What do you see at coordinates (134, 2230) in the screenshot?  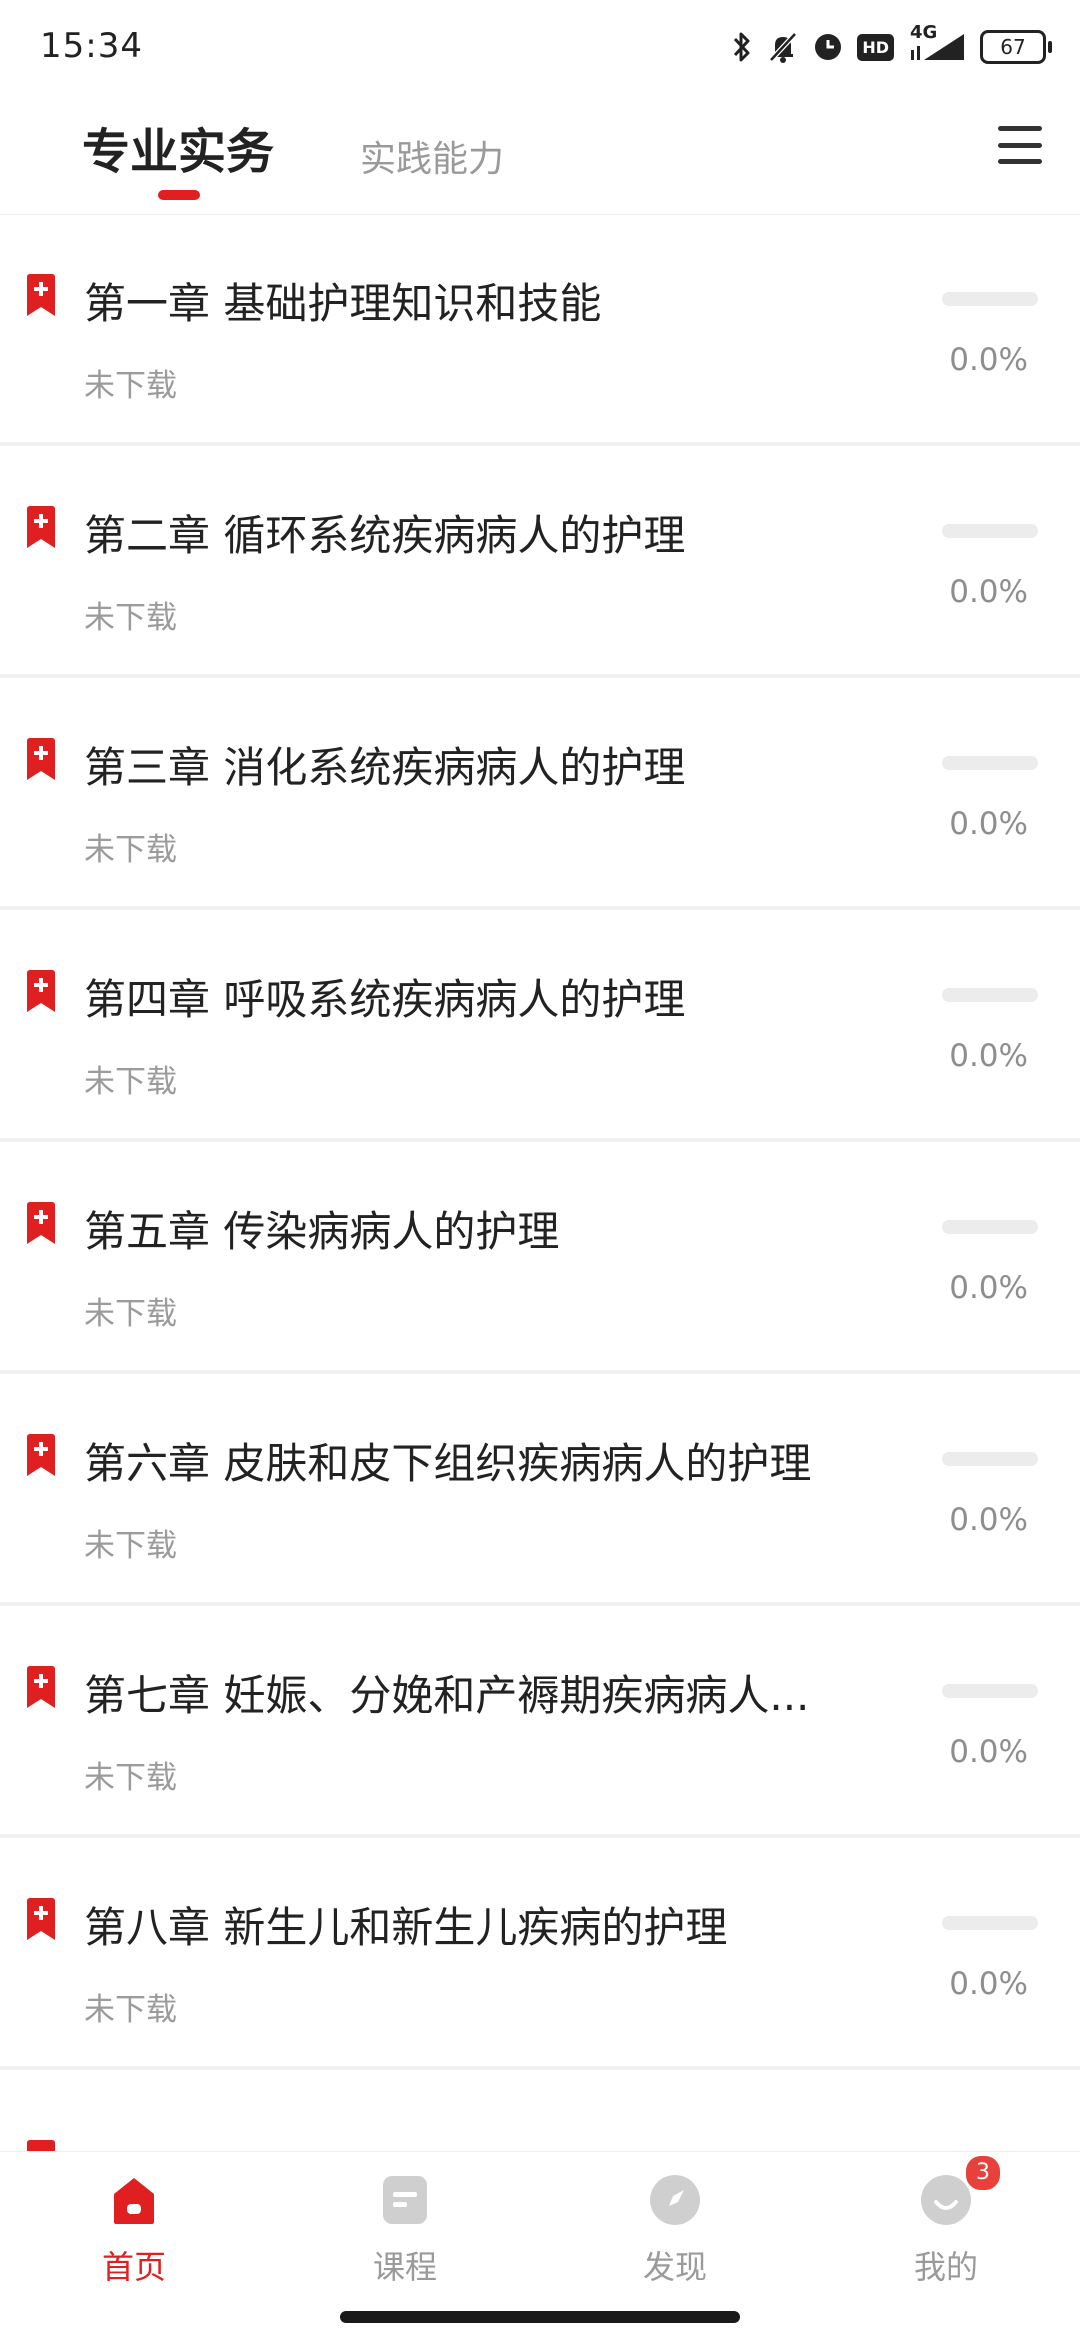 I see `nav-home: 首页` at bounding box center [134, 2230].